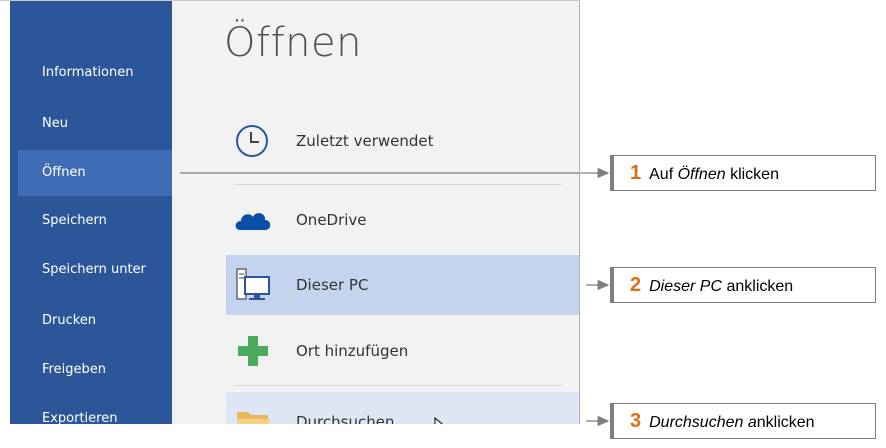 This screenshot has width=886, height=448. I want to click on place-label: Ort hinzufügen, so click(352, 351).